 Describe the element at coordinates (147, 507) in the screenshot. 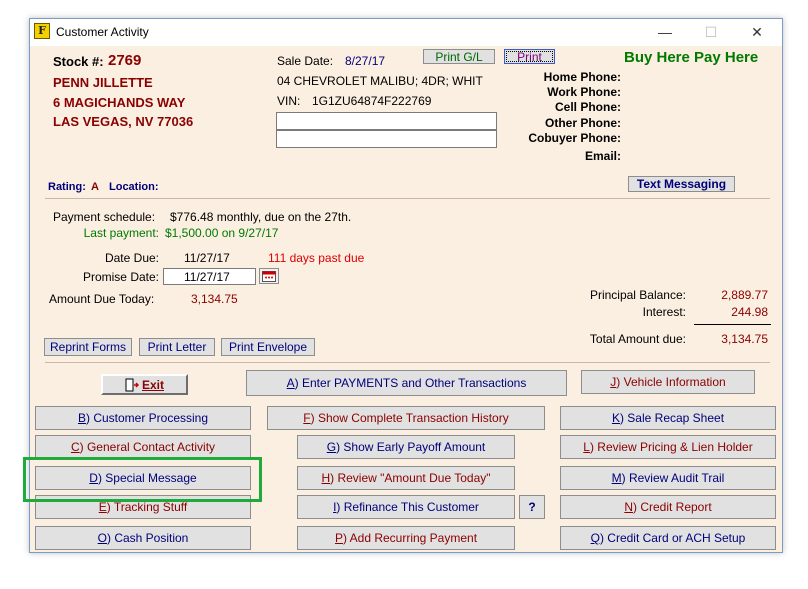

I see `tracking-label: ) Tracking Stuff` at that location.